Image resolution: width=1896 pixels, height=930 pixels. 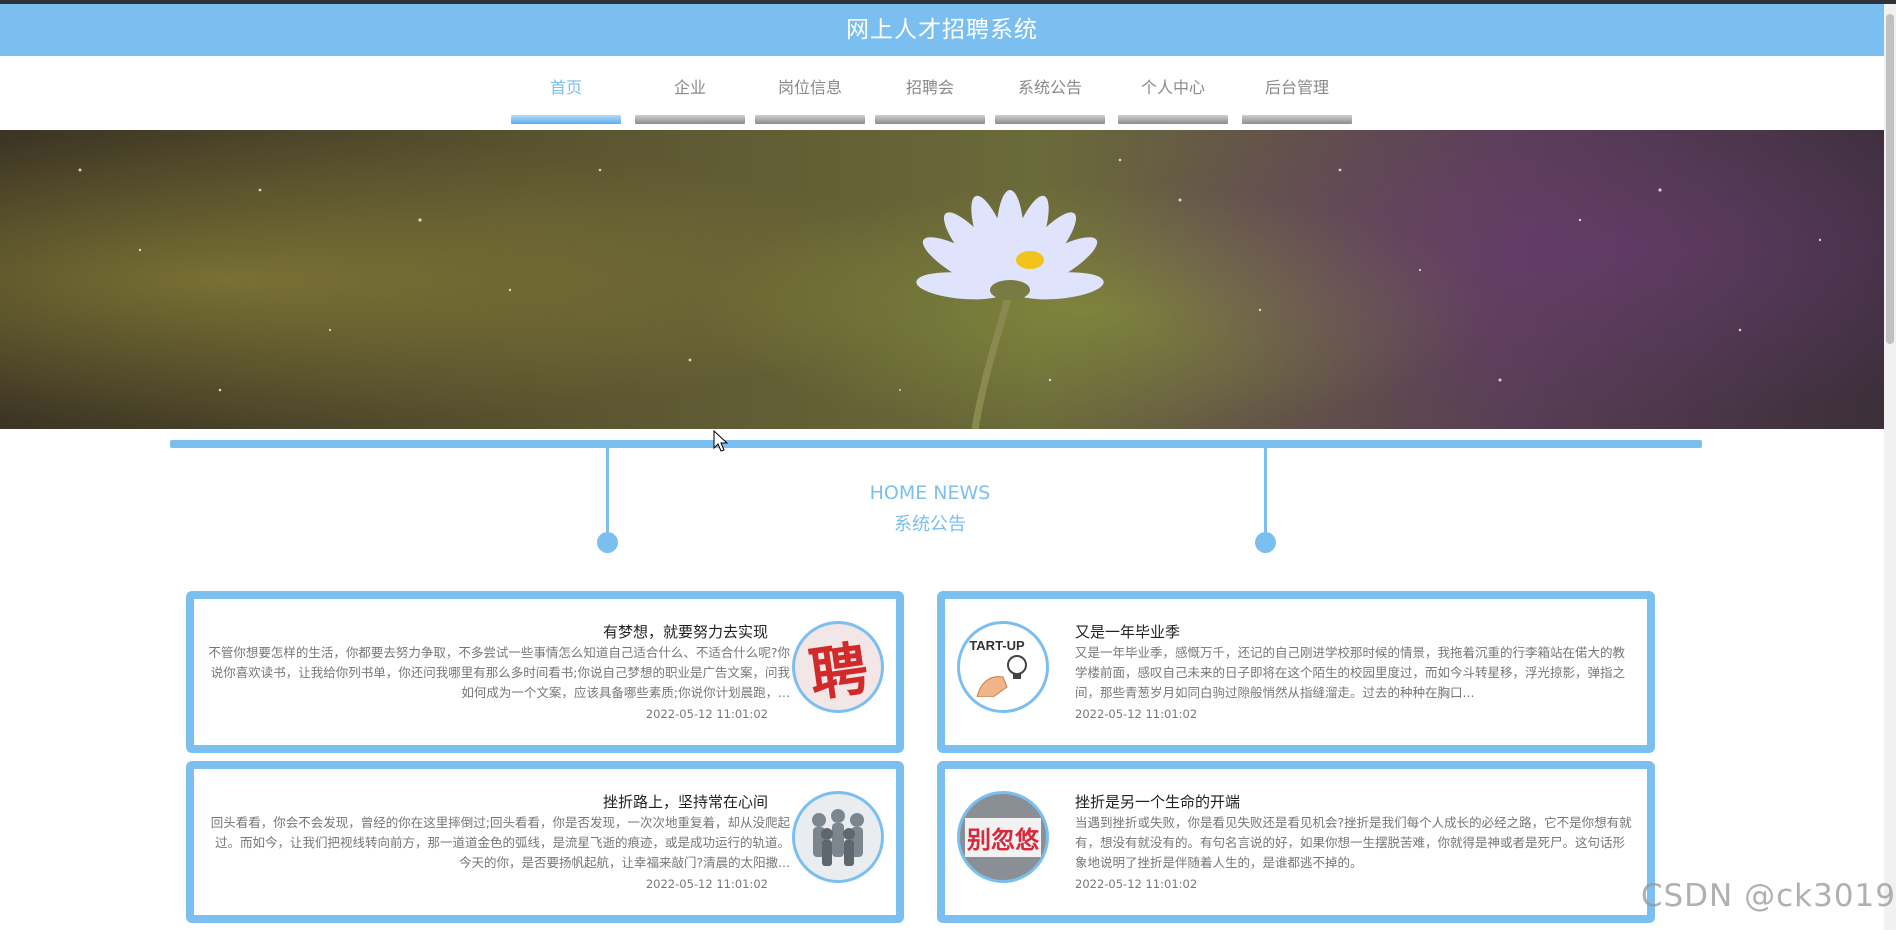 I want to click on lightbulb-hand-icon, so click(x=1001, y=675).